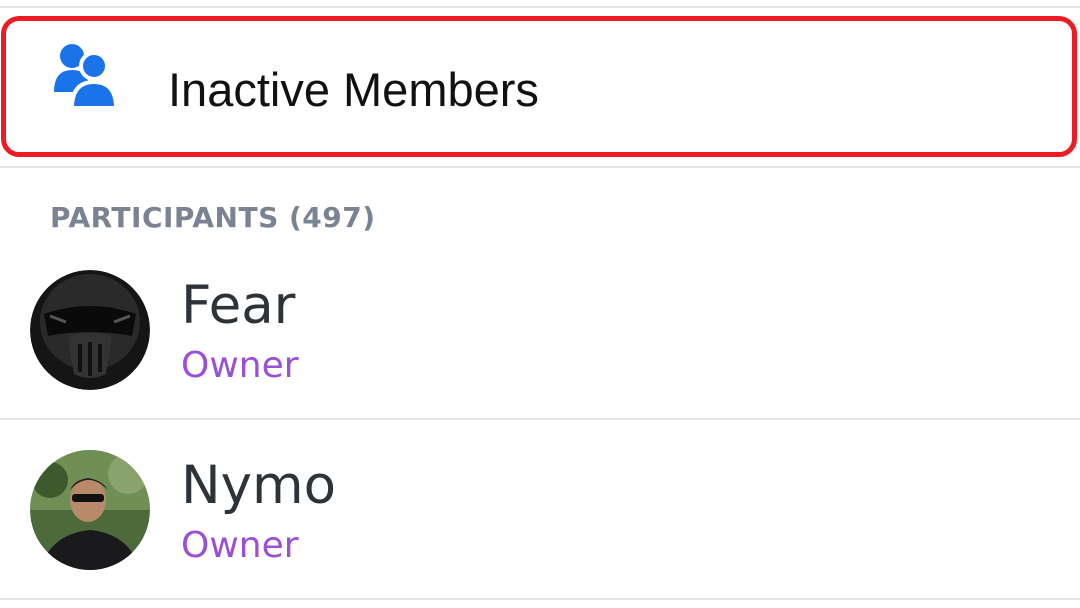  I want to click on member-name: Nymo, so click(259, 485).